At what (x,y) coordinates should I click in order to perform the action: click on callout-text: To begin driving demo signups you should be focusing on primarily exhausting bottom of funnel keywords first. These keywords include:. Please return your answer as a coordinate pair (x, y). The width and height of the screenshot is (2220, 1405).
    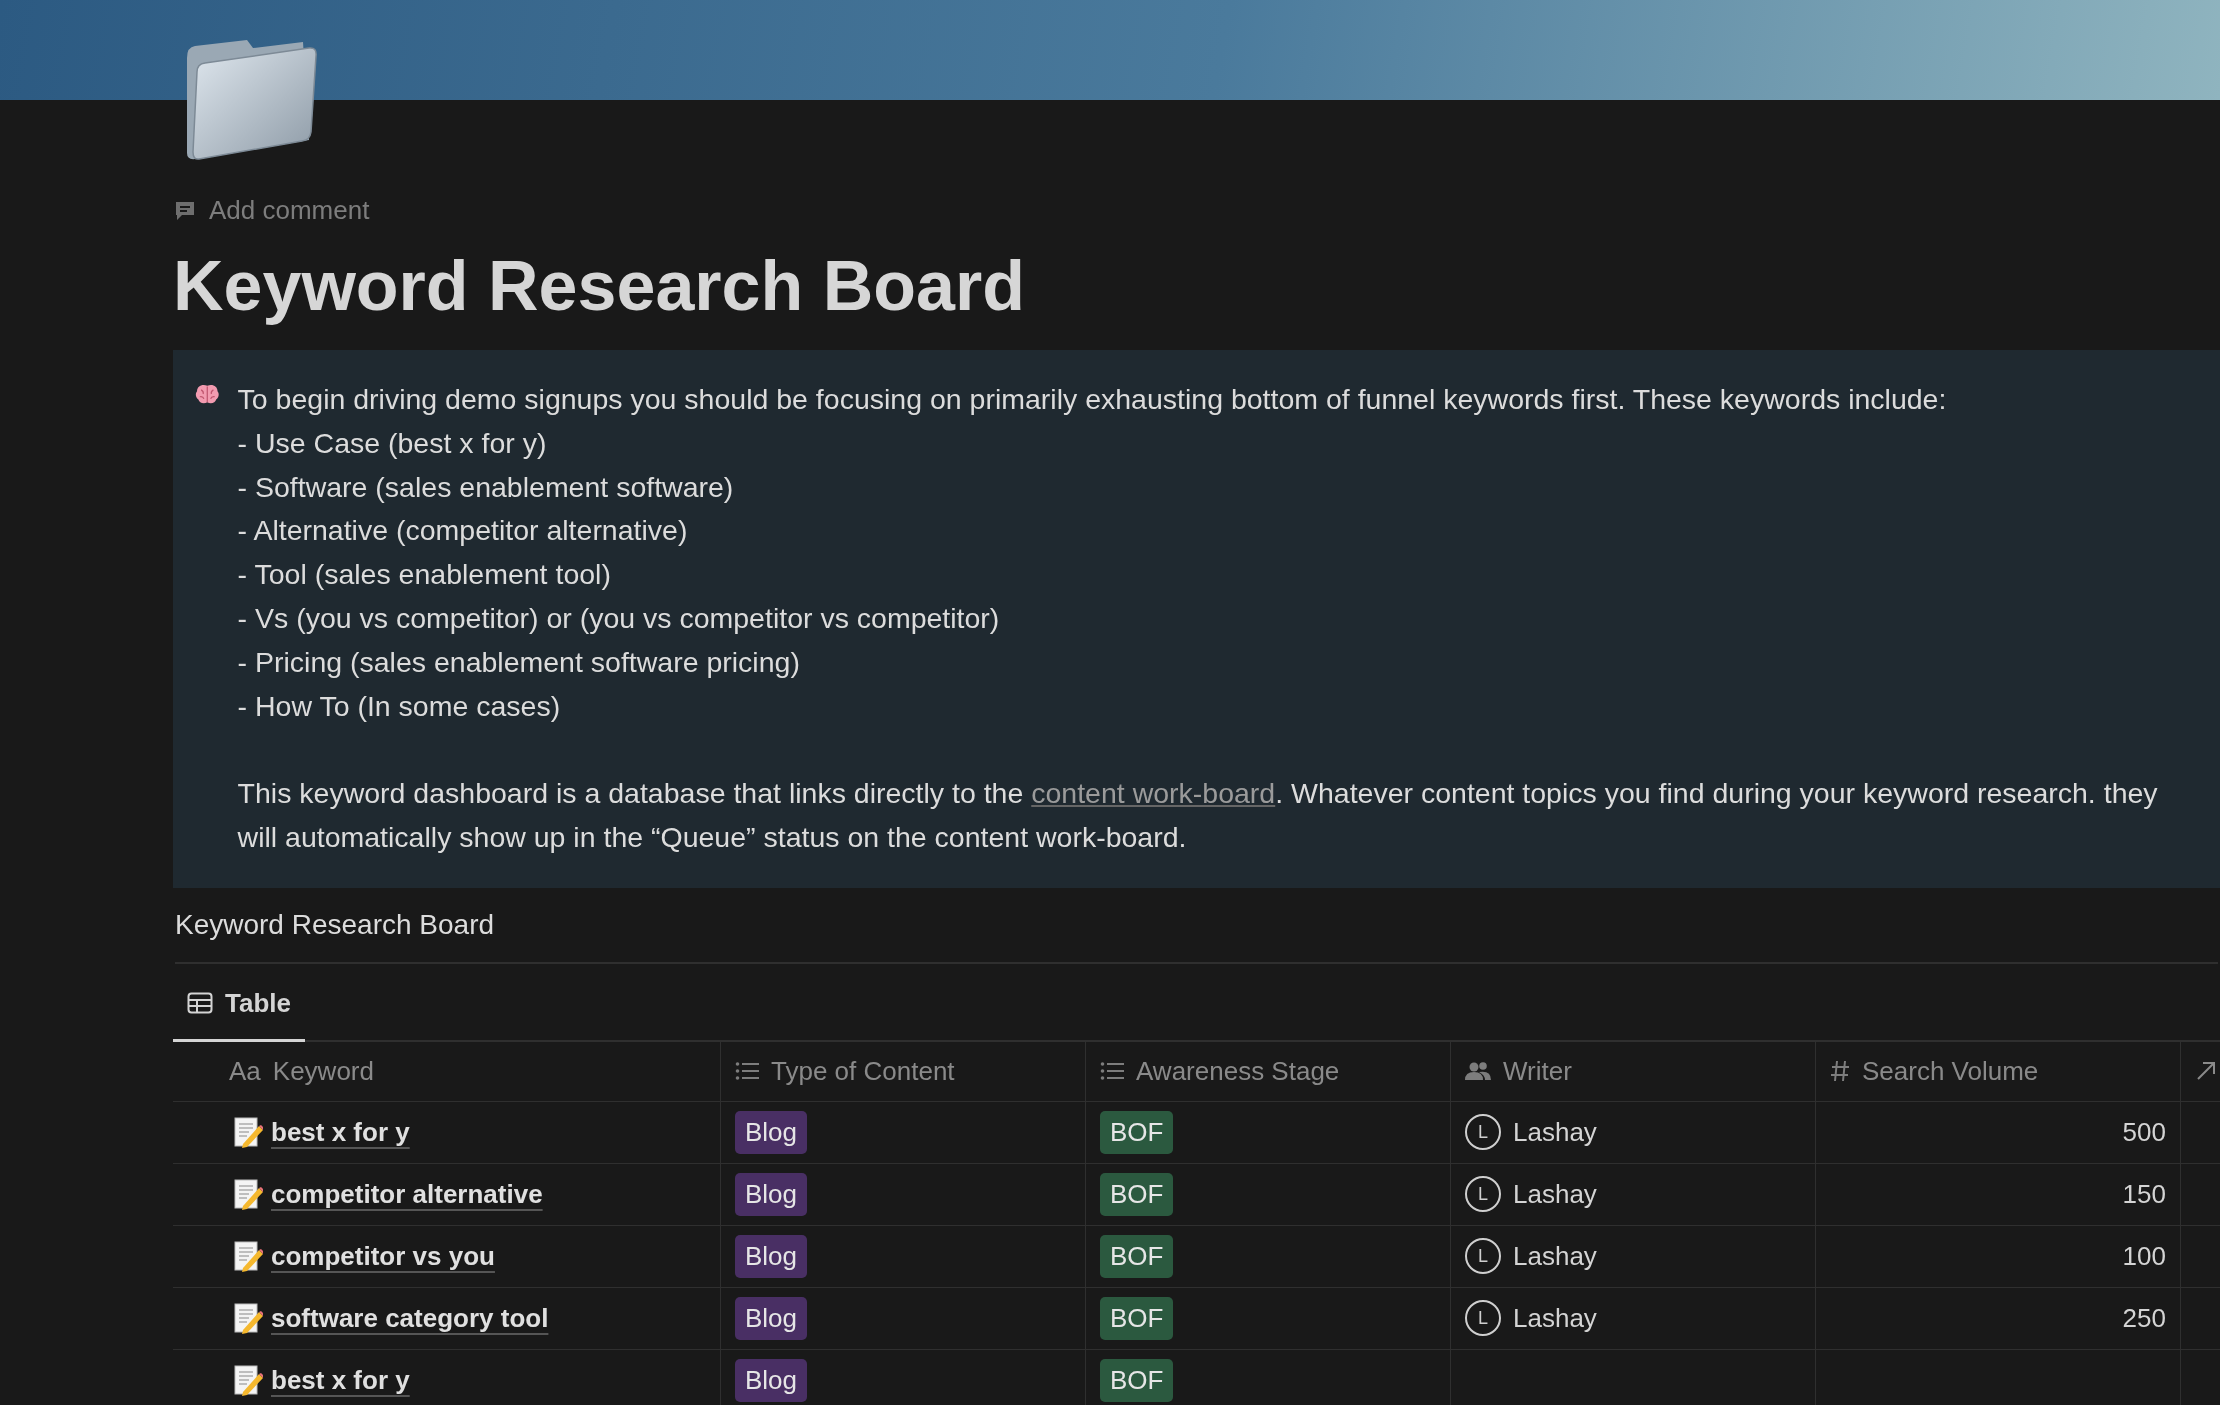
    Looking at the image, I should click on (1092, 399).